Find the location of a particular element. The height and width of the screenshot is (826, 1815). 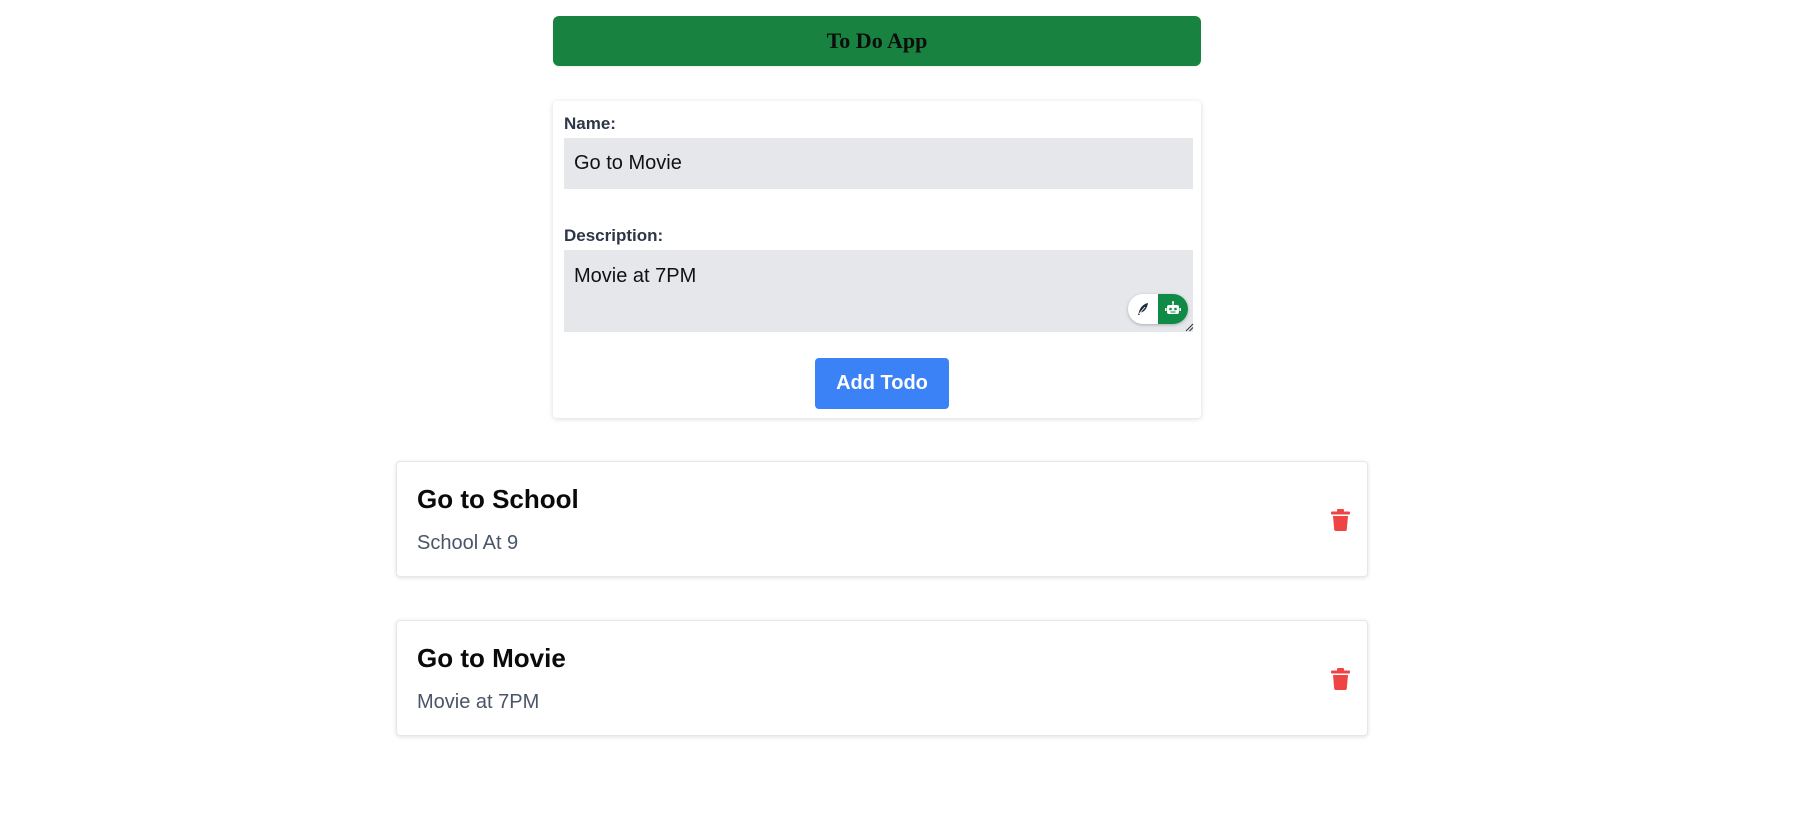

todo-item: Go to School School At 9 is located at coordinates (882, 519).